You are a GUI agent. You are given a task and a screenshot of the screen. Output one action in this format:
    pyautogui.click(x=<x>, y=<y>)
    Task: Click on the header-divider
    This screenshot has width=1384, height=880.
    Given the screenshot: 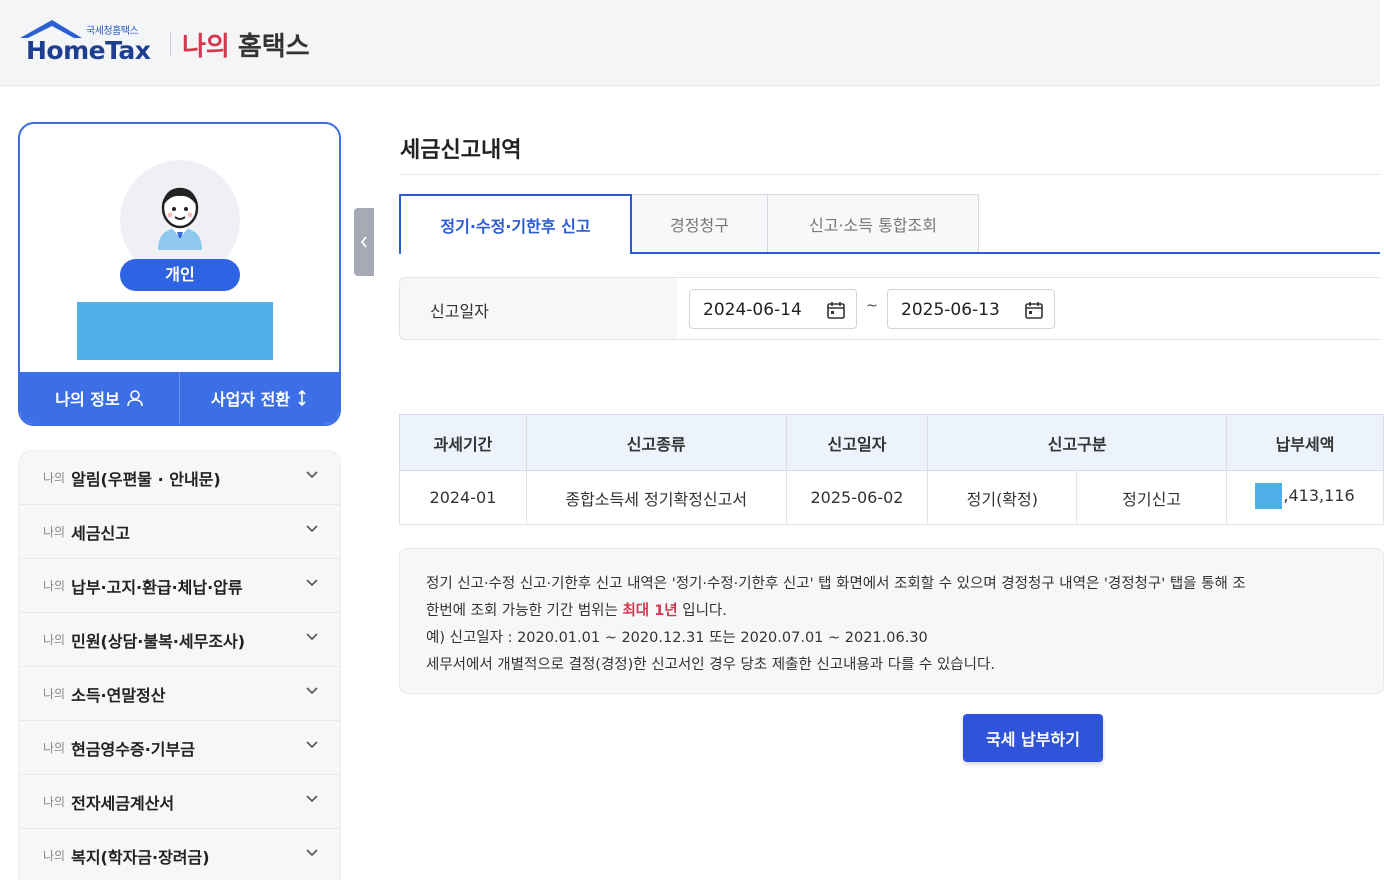 What is the action you would take?
    pyautogui.click(x=170, y=44)
    